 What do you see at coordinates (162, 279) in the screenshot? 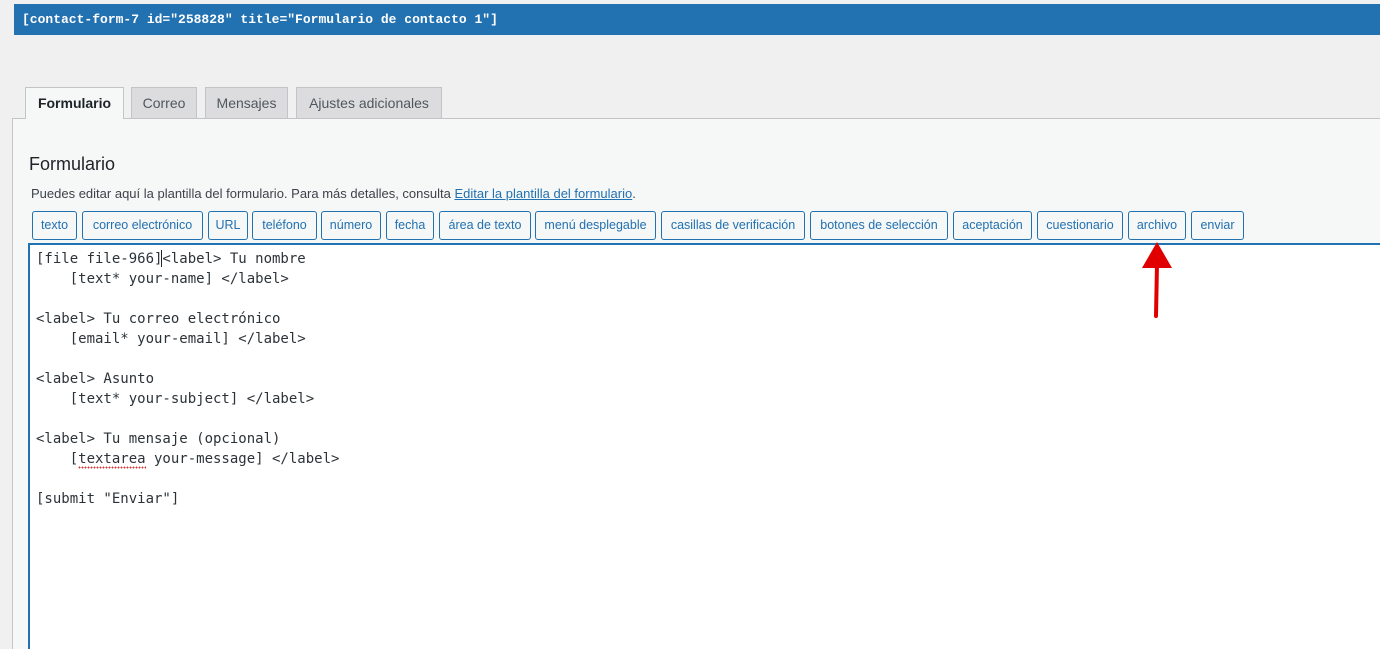
I see `editor-line: [text* your-name] </label>` at bounding box center [162, 279].